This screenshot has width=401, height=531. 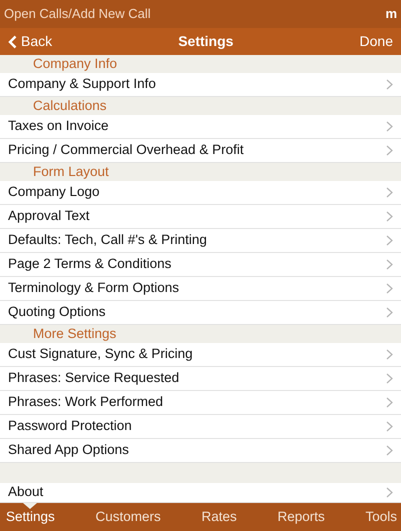 What do you see at coordinates (391, 14) in the screenshot?
I see `status-text: m` at bounding box center [391, 14].